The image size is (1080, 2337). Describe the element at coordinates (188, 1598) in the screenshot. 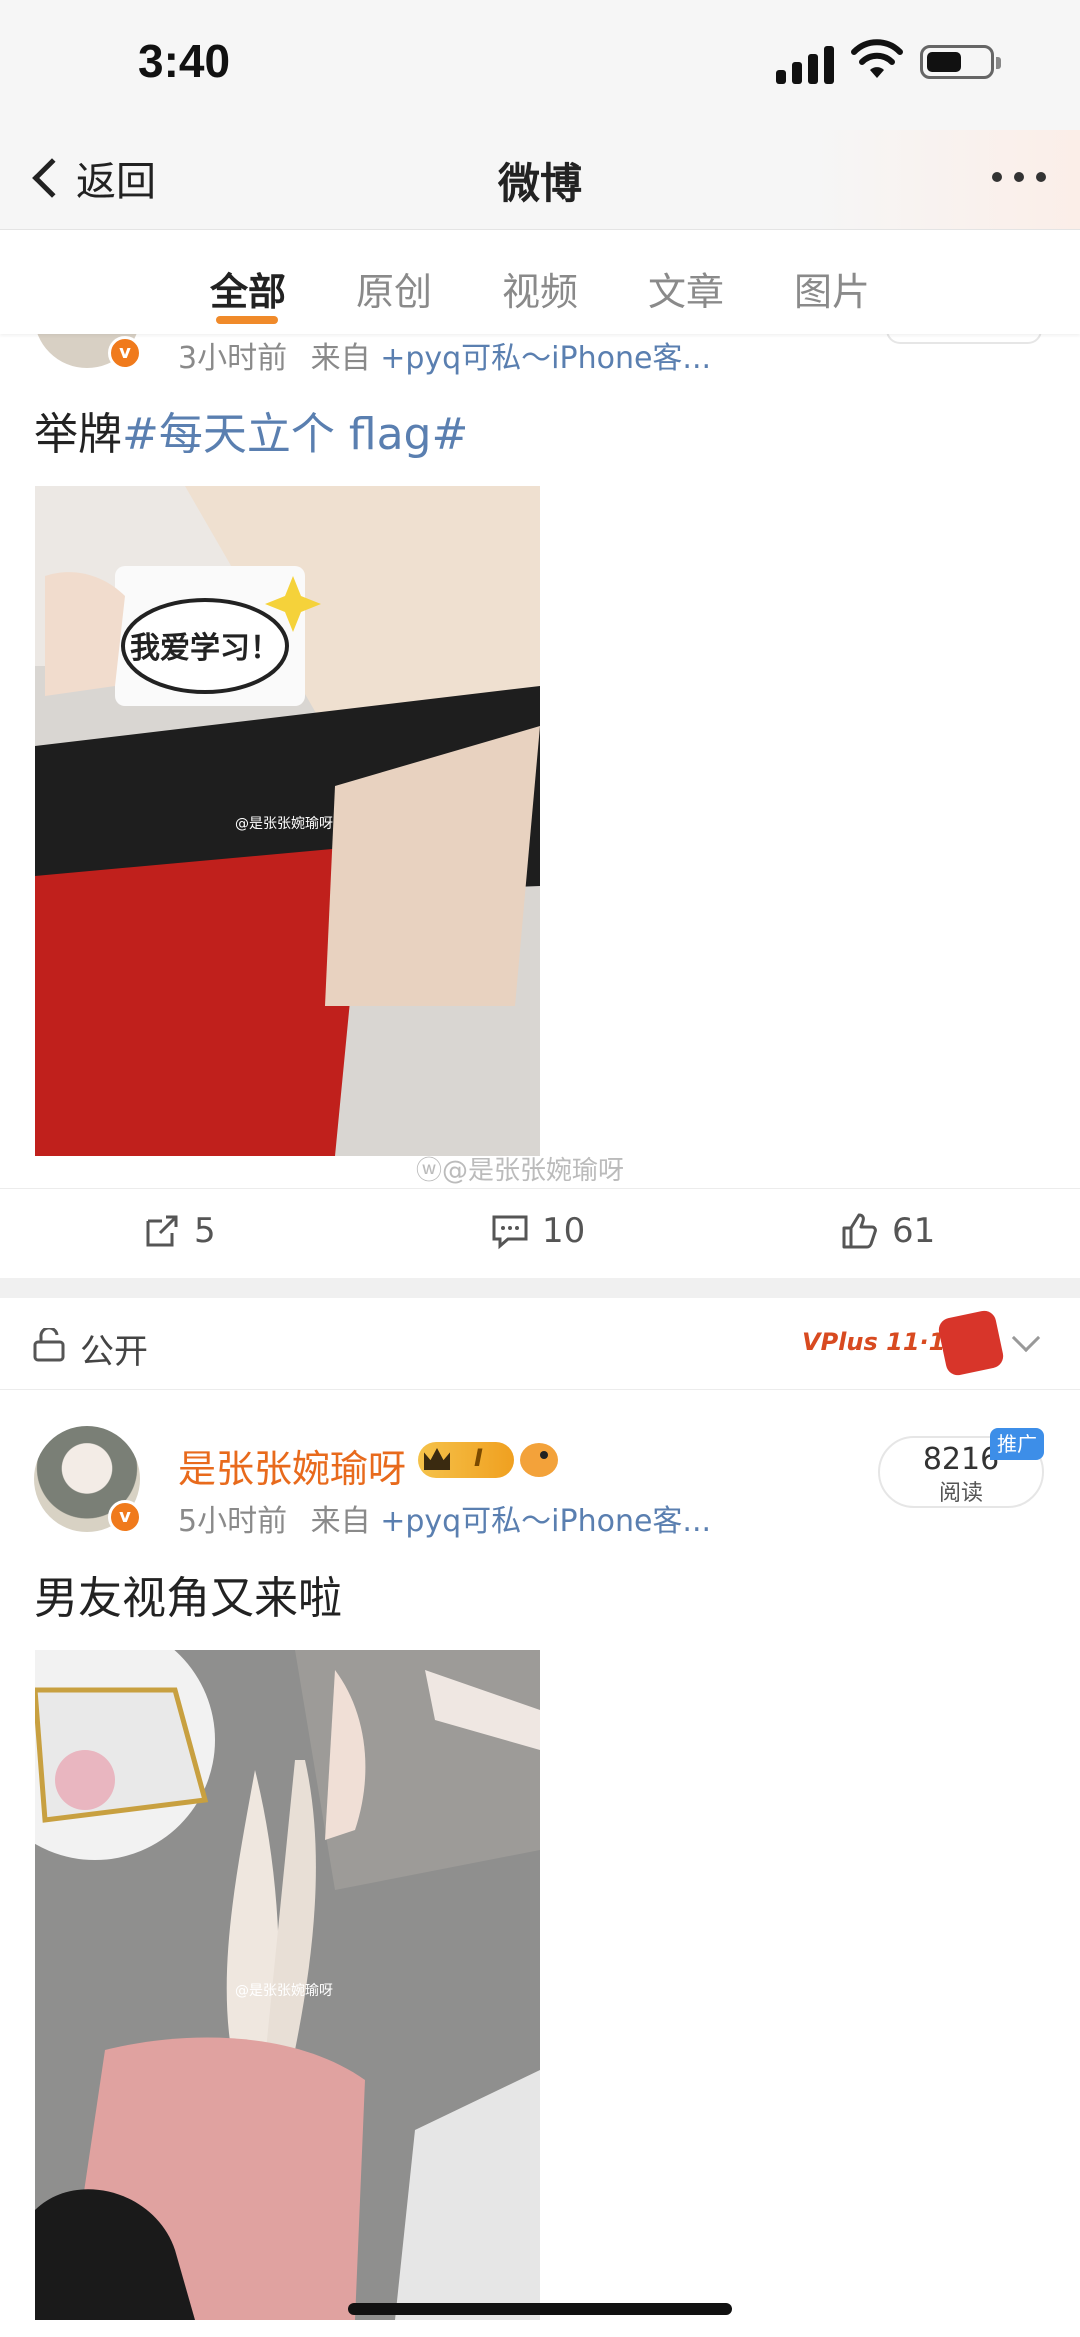

I see `post-text: 男友视角又来啦` at that location.